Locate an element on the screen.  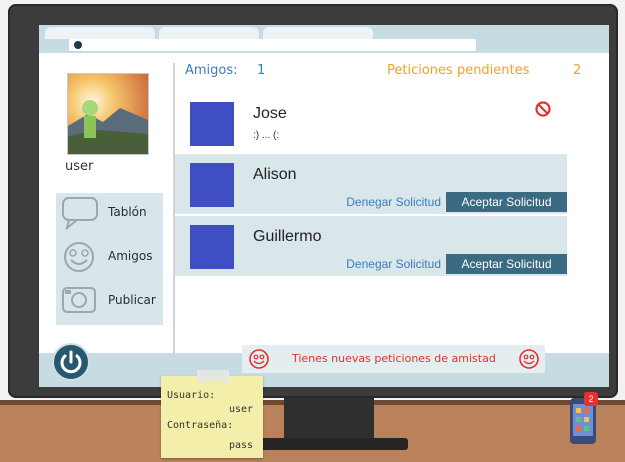
speech-bubble-icon is located at coordinates (80, 213).